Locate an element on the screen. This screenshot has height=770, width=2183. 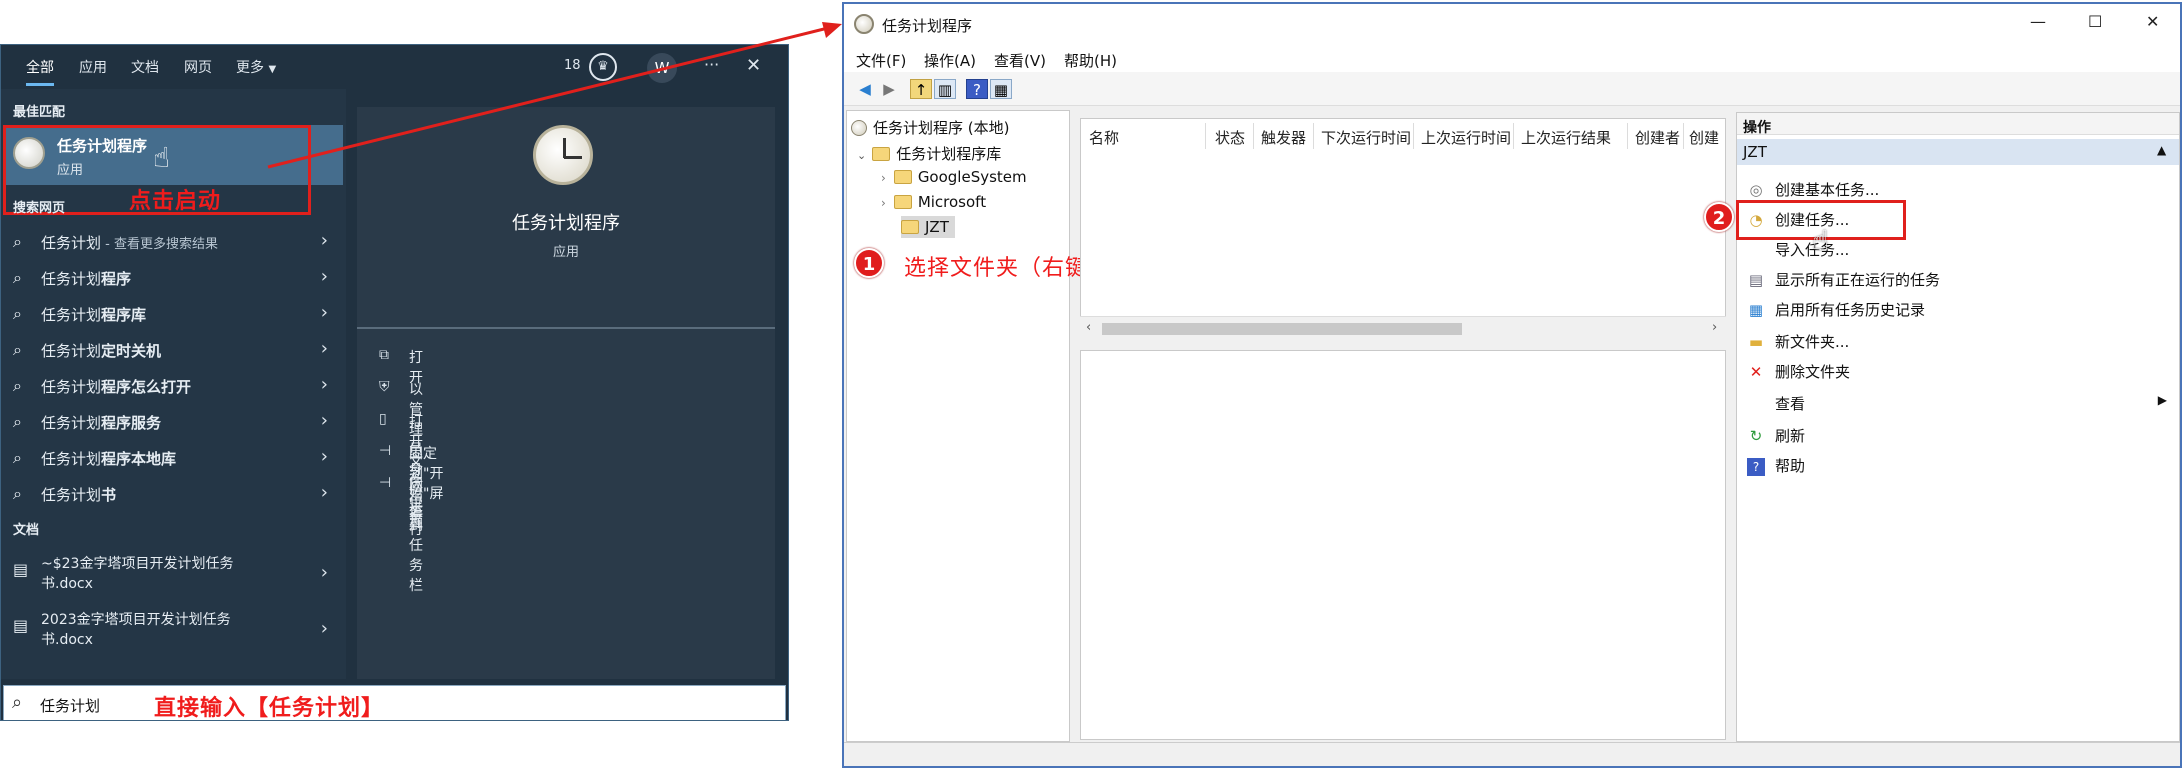
action-refresh: ↻ 刷新 is located at coordinates (1776, 435).